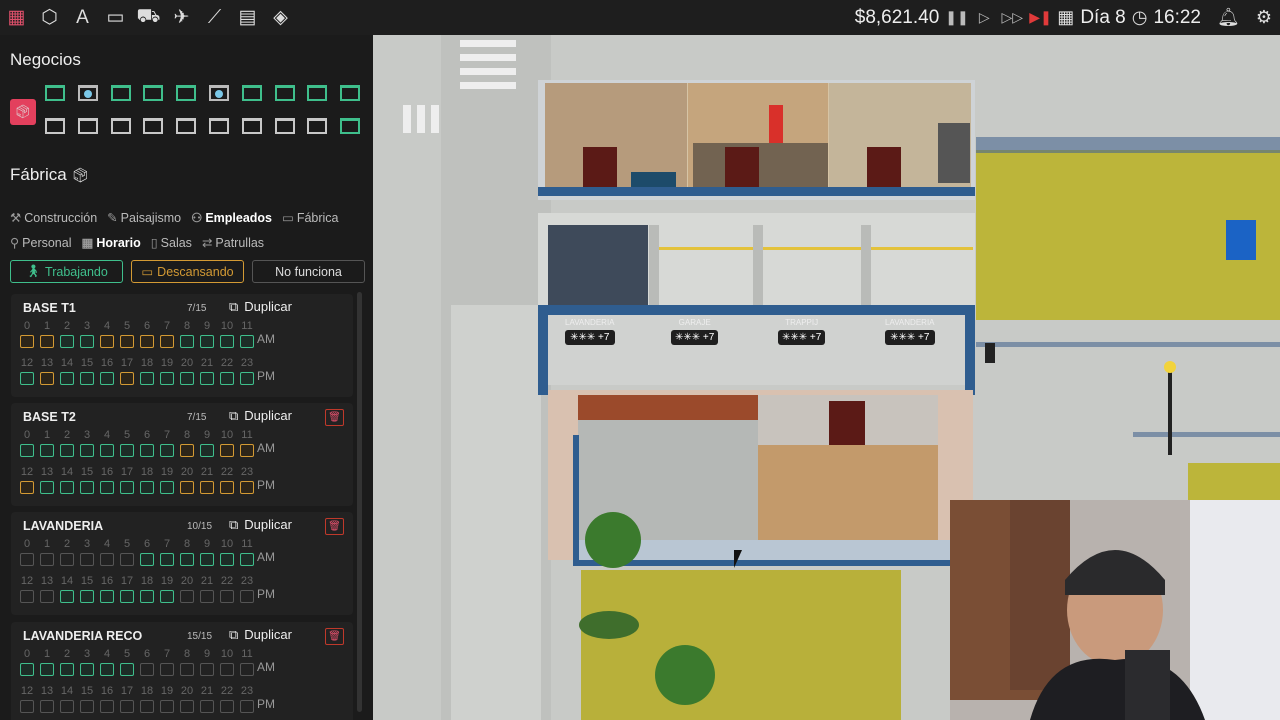 The image size is (1280, 720). What do you see at coordinates (280, 17) in the screenshot?
I see `layers-icon: ◈` at bounding box center [280, 17].